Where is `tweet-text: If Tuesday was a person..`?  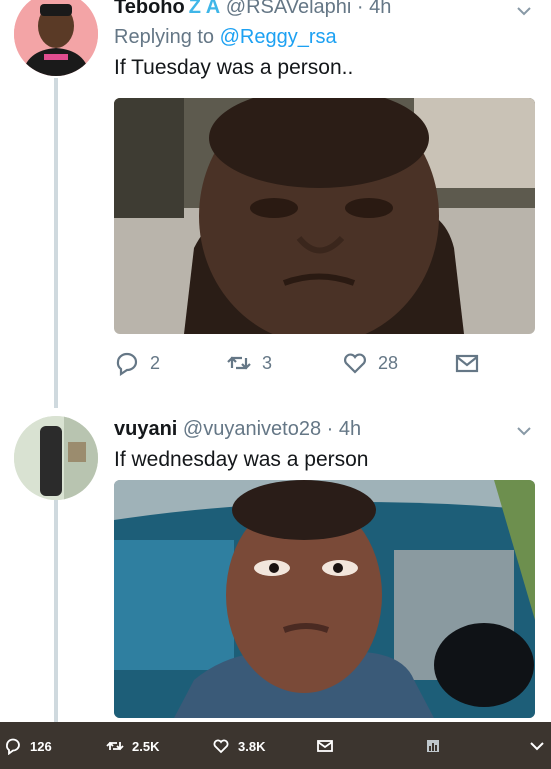 tweet-text: If Tuesday was a person.. is located at coordinates (234, 67).